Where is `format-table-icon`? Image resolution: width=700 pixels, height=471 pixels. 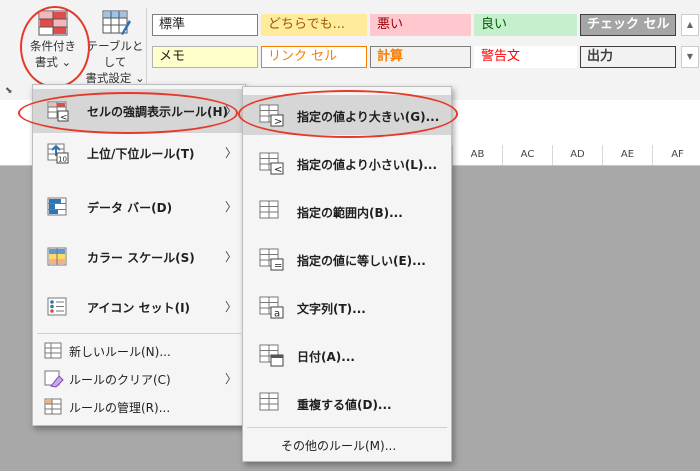
format-table-icon is located at coordinates (116, 22).